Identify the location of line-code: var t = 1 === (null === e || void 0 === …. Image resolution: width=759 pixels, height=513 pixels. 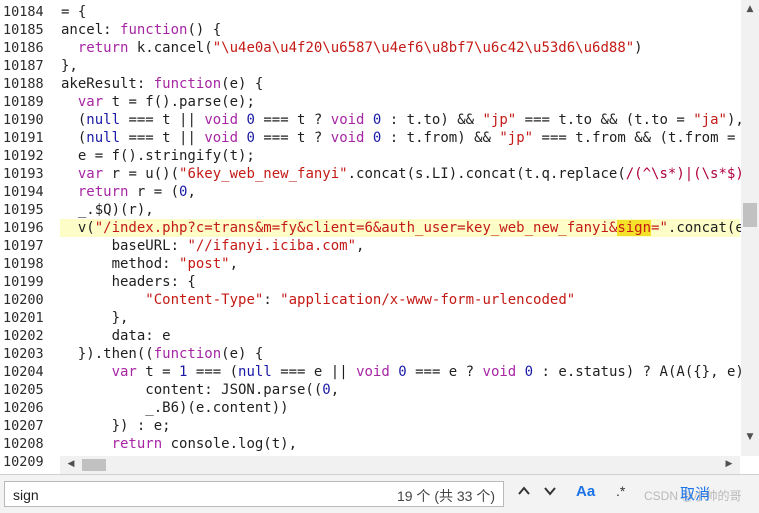
(427, 372).